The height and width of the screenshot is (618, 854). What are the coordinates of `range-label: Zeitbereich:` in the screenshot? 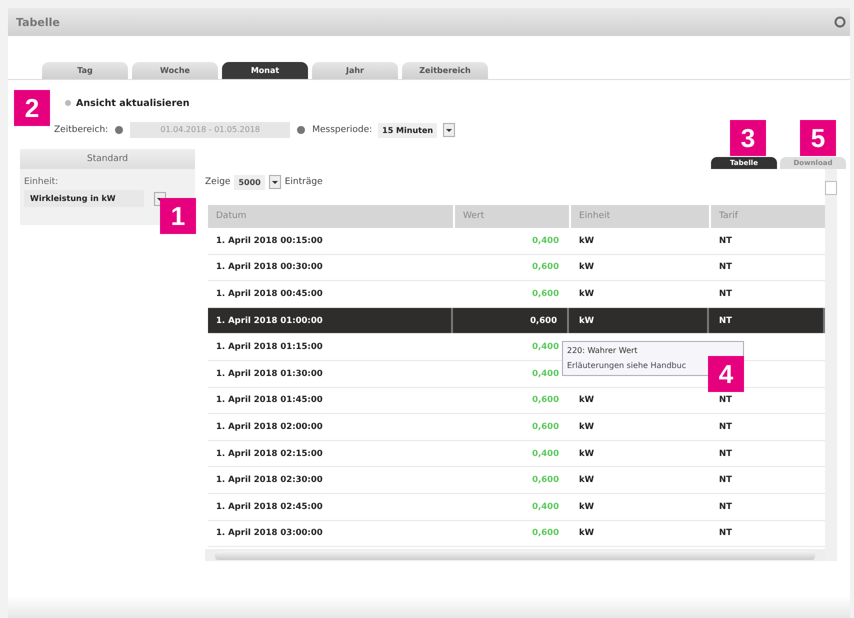 It's located at (81, 130).